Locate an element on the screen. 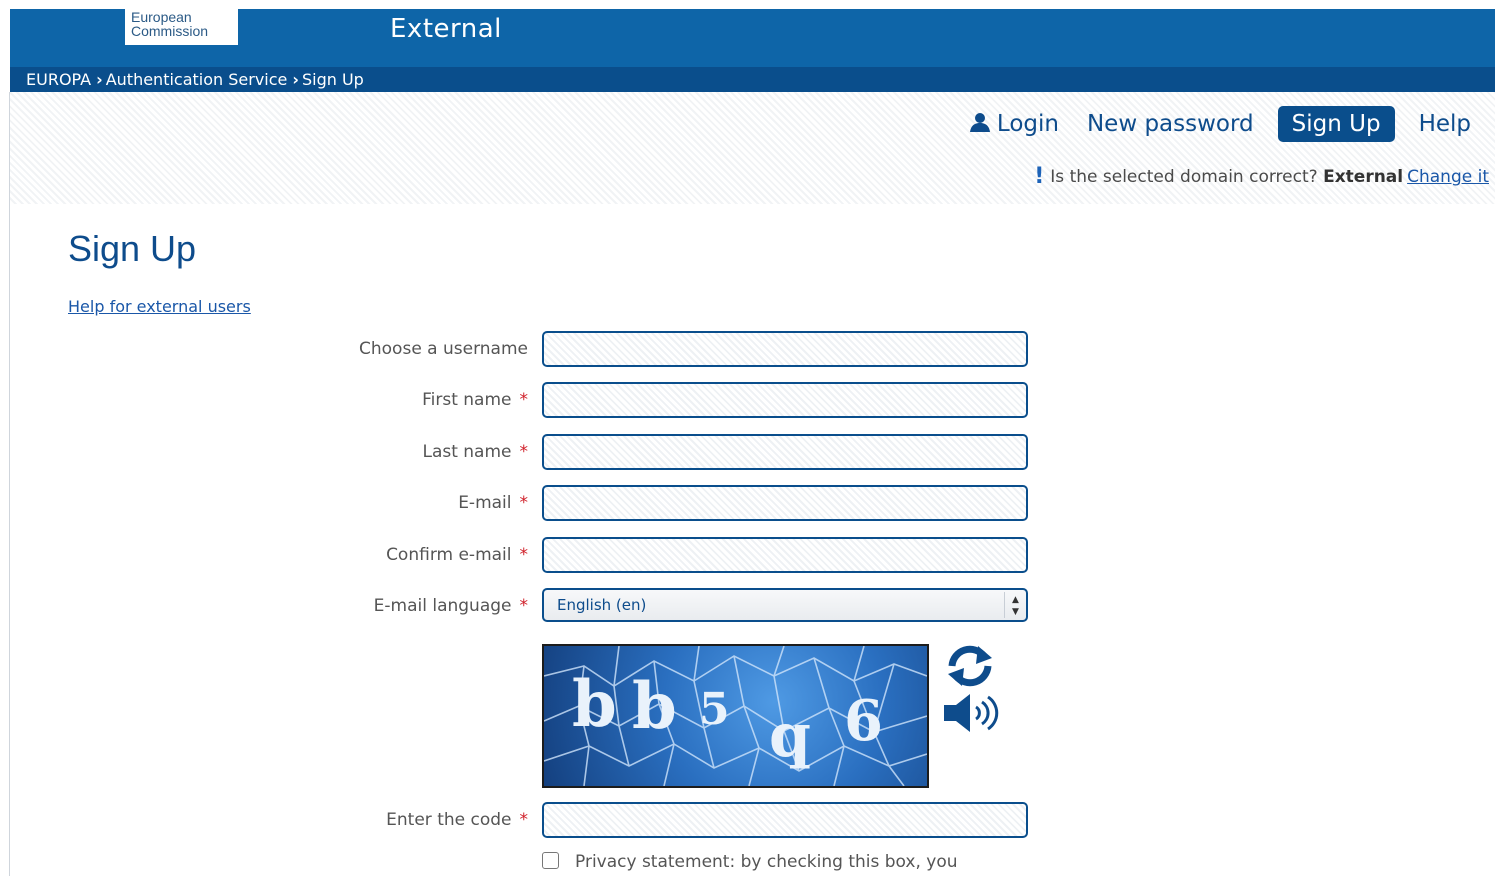 The height and width of the screenshot is (876, 1495). first-name-input is located at coordinates (785, 400).